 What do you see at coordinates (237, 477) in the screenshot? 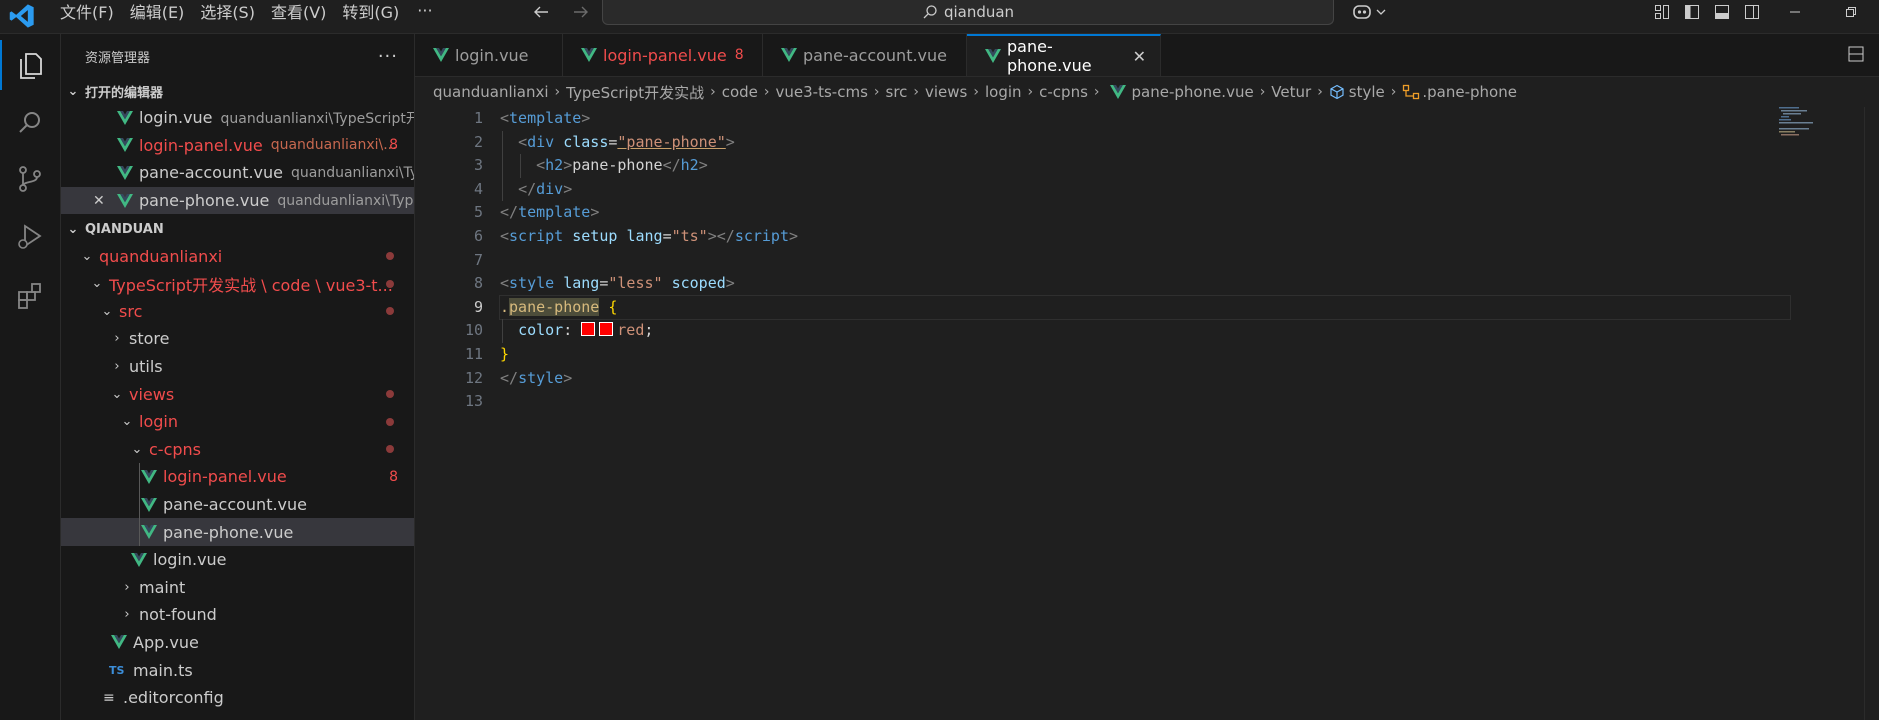
I see `tree-file: login-panel.vue 8` at bounding box center [237, 477].